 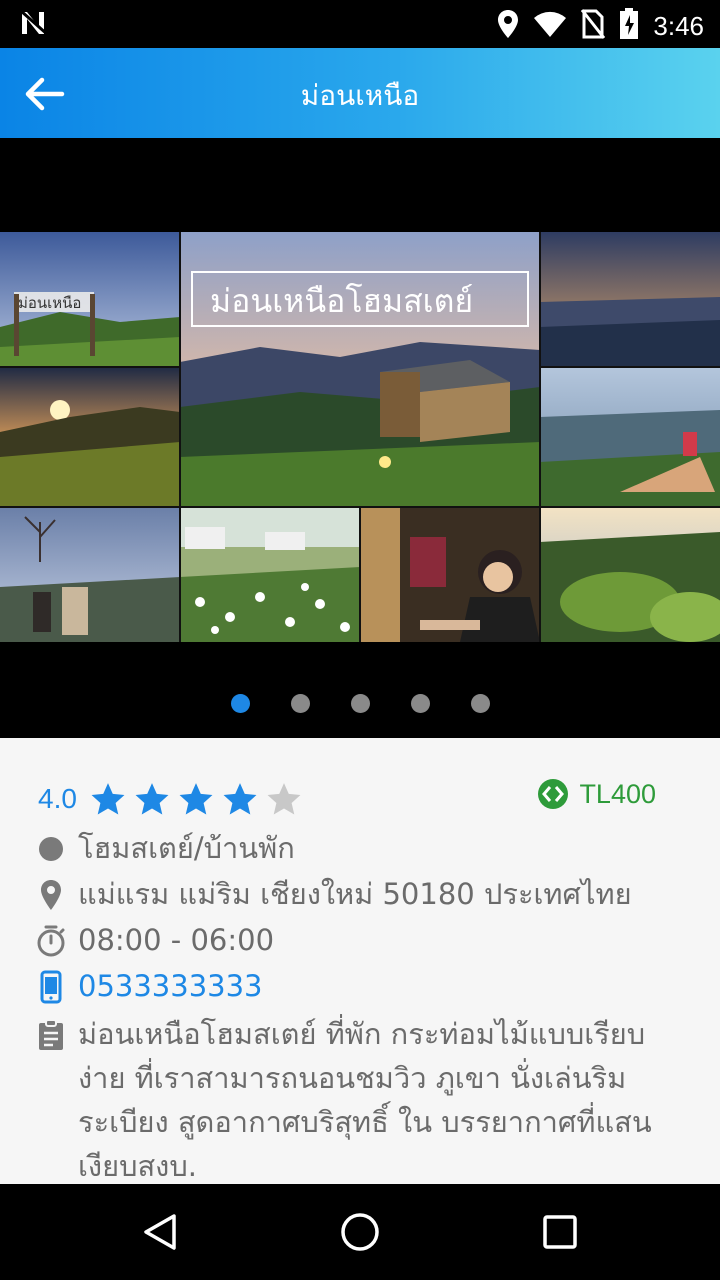 I want to click on address-row: แม่แรม แม่ริม เชียงใหม่ 50180 ประเทศไทย, so click(x=364, y=894).